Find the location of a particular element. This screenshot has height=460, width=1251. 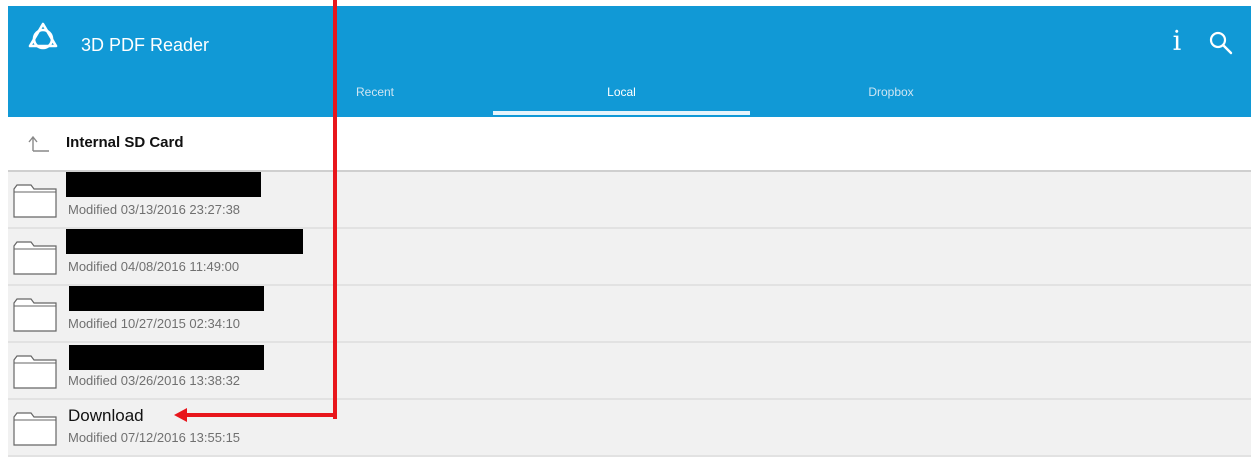

path-bar: Internal SD Card is located at coordinates (629, 144).